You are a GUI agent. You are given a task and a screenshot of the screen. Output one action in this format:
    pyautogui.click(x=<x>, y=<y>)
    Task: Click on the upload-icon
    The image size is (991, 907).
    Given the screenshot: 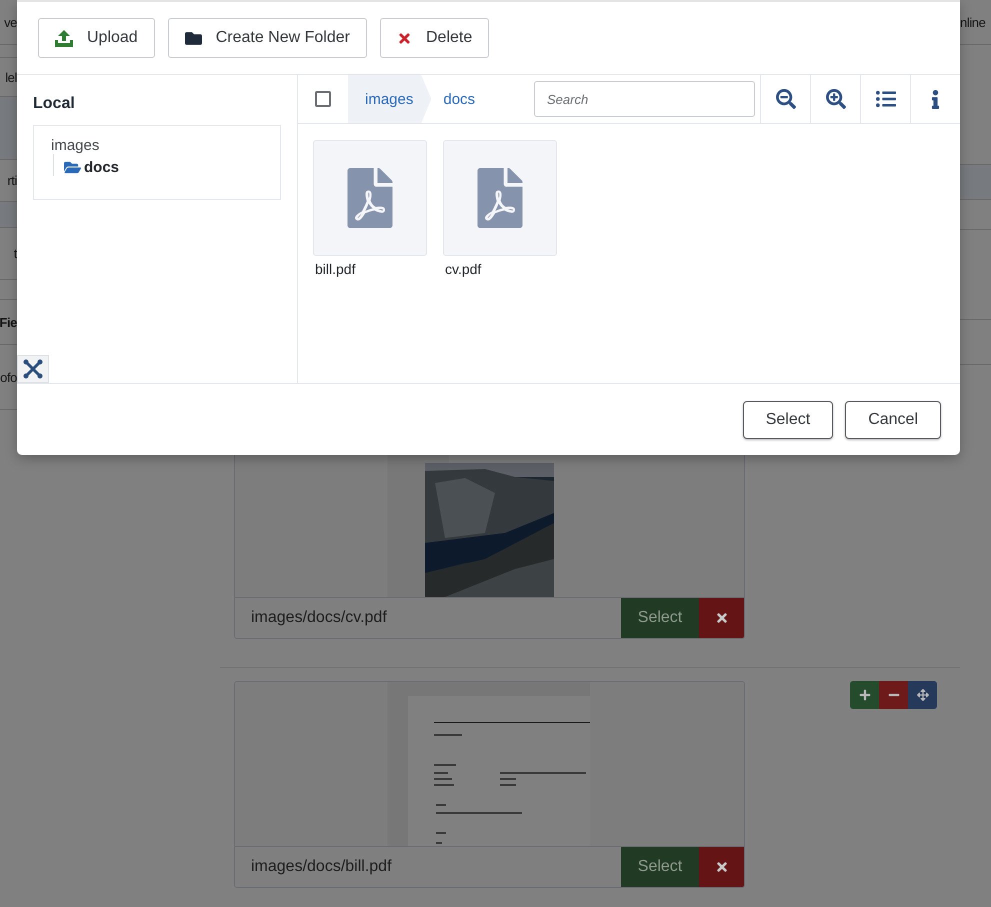 What is the action you would take?
    pyautogui.click(x=64, y=38)
    